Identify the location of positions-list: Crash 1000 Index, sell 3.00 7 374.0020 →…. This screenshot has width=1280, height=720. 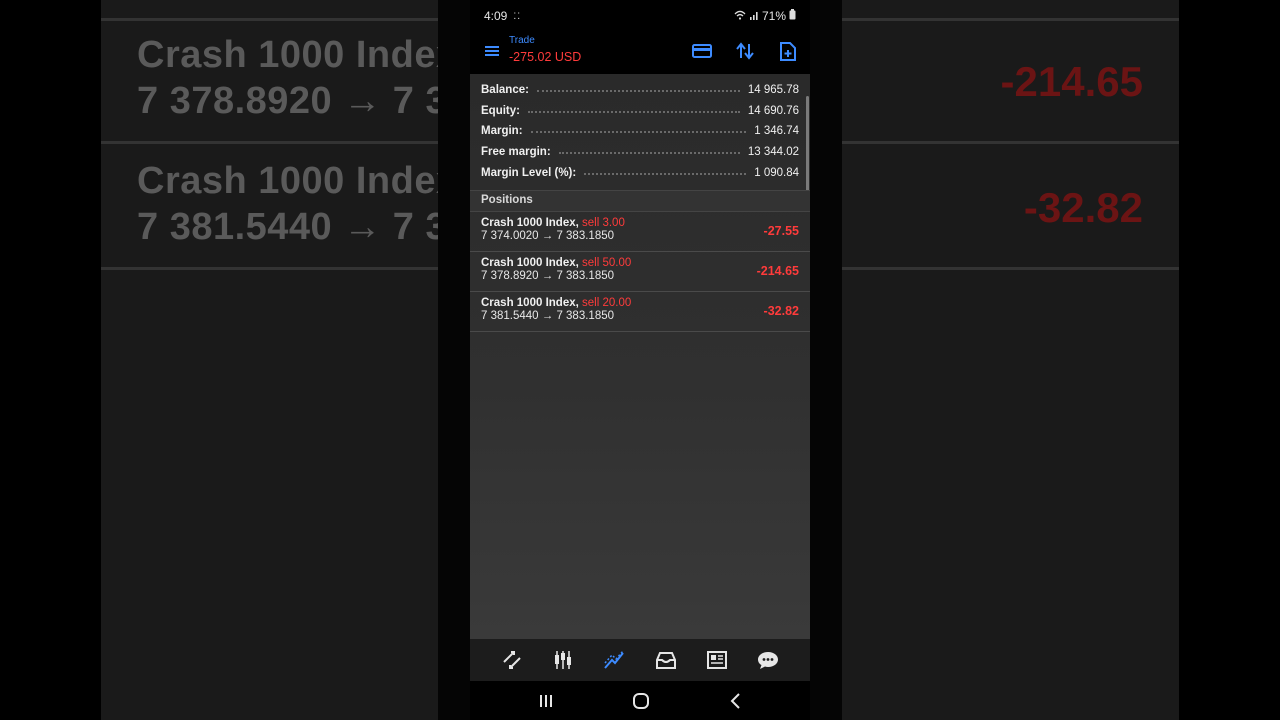
(640, 272).